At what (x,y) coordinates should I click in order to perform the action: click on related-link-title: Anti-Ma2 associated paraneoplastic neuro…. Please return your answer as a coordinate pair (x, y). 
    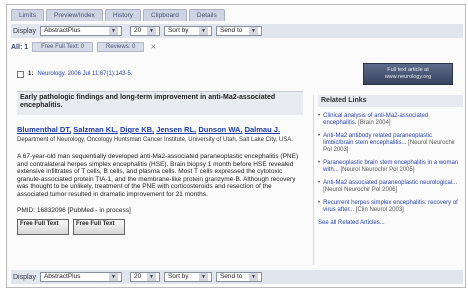
    Looking at the image, I should click on (390, 183).